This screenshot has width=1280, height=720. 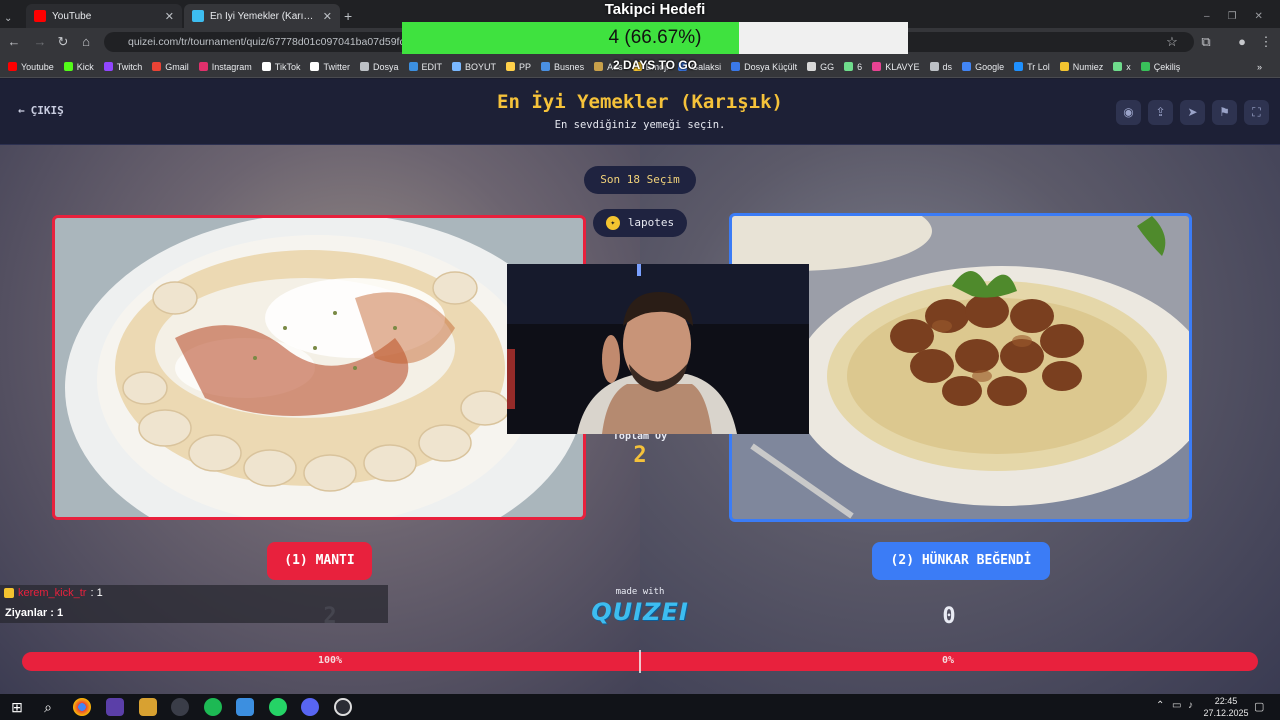 What do you see at coordinates (10, 18) in the screenshot?
I see `tab-list-button: ⌄` at bounding box center [10, 18].